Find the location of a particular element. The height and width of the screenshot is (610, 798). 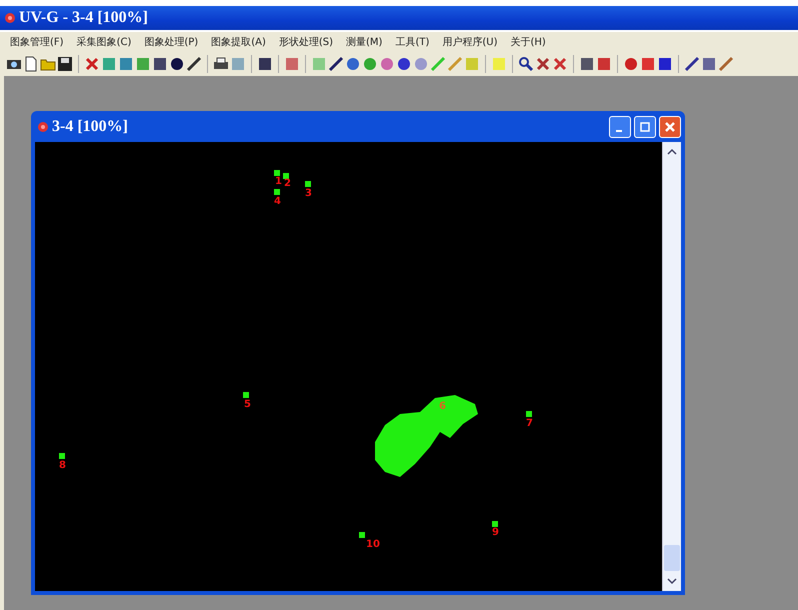

vertical-scrollbar is located at coordinates (671, 366).